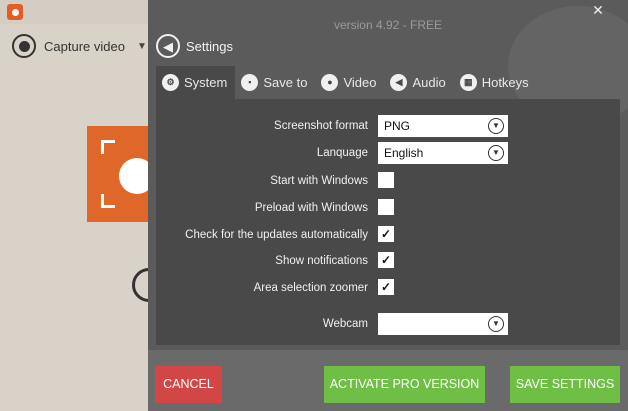  I want to click on activate-pro-button: ACTIVATE PRO VERSION, so click(404, 384).